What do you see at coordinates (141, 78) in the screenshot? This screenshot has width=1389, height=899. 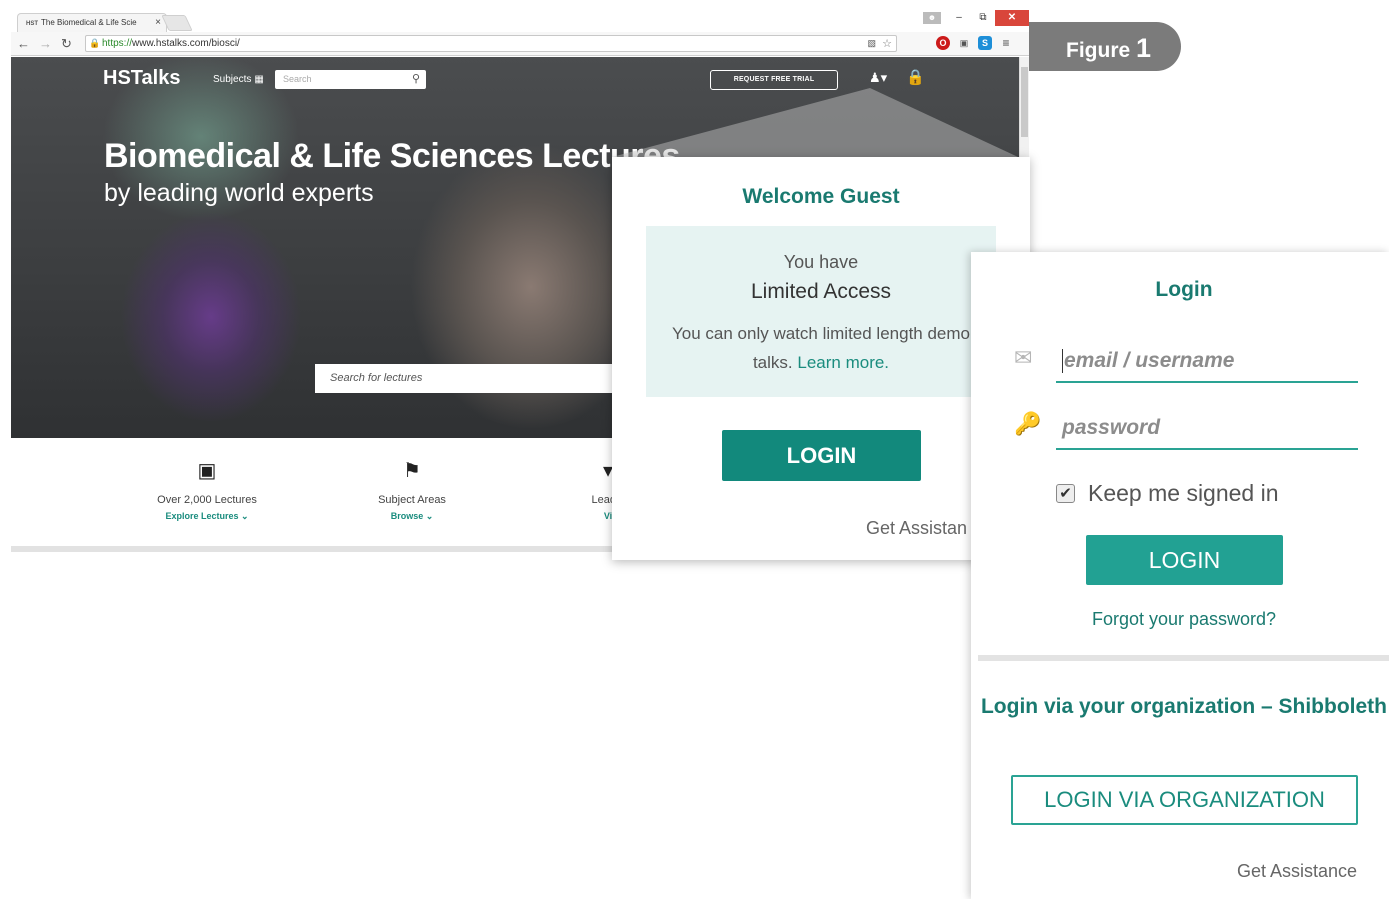 I see `site-logo: HSTalks` at bounding box center [141, 78].